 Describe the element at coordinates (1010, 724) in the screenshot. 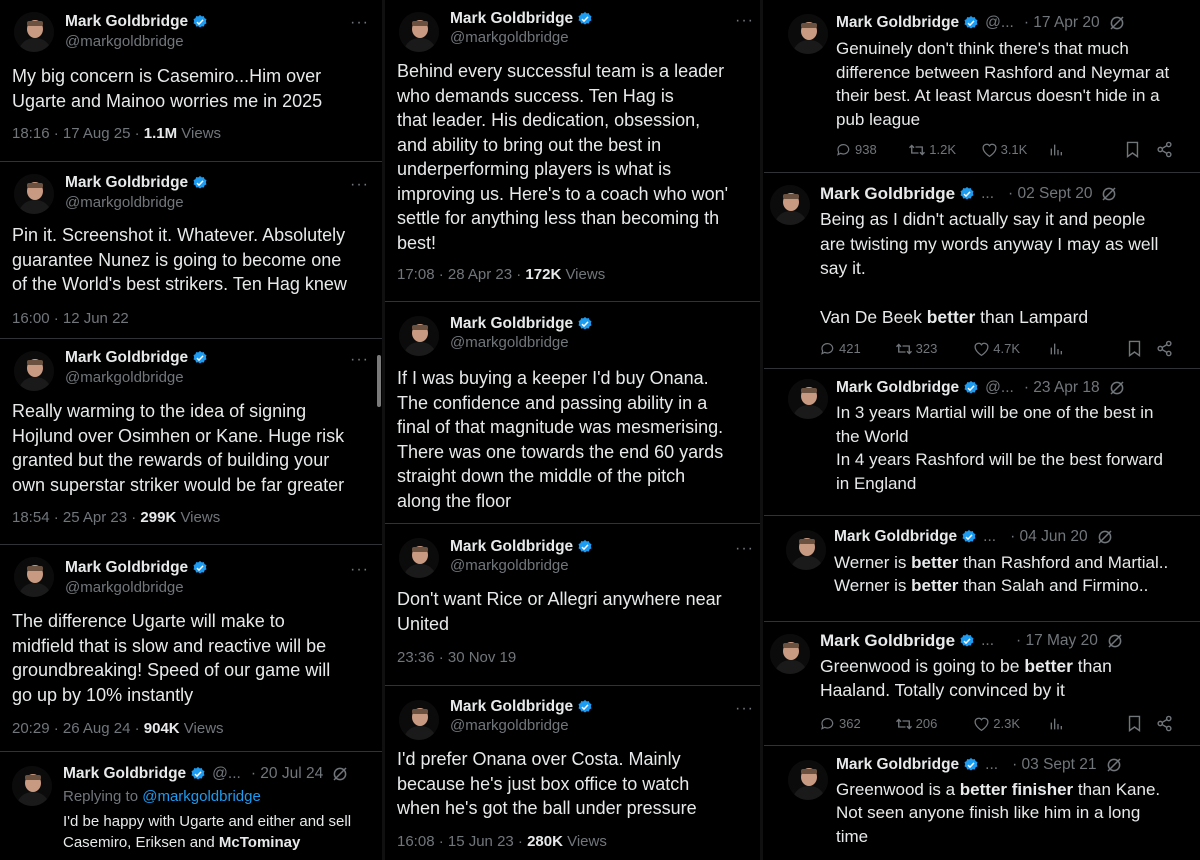

I see `like-button: 2.3K` at that location.